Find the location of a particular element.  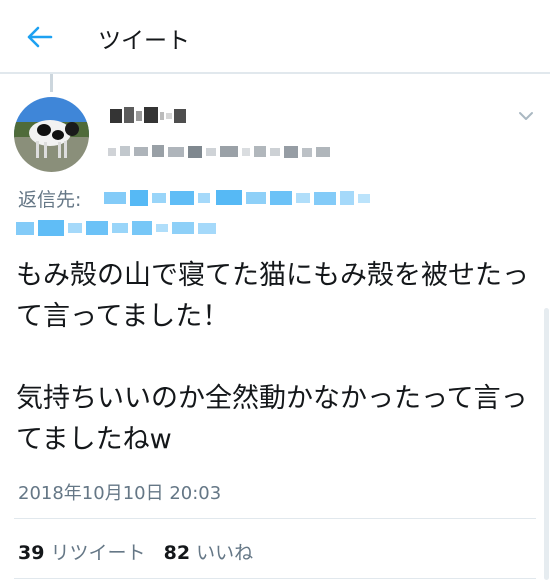

reply-to-handles-redacted-line2 is located at coordinates (121, 228).